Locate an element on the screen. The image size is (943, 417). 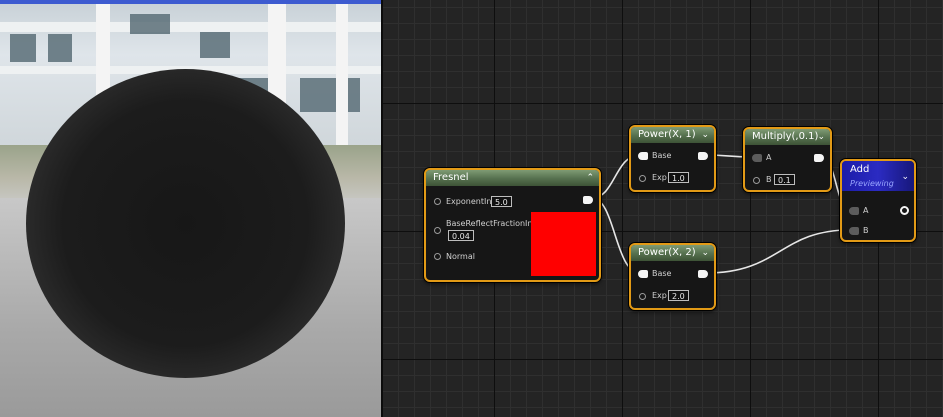
add-node-title: Add is located at coordinates (860, 169).